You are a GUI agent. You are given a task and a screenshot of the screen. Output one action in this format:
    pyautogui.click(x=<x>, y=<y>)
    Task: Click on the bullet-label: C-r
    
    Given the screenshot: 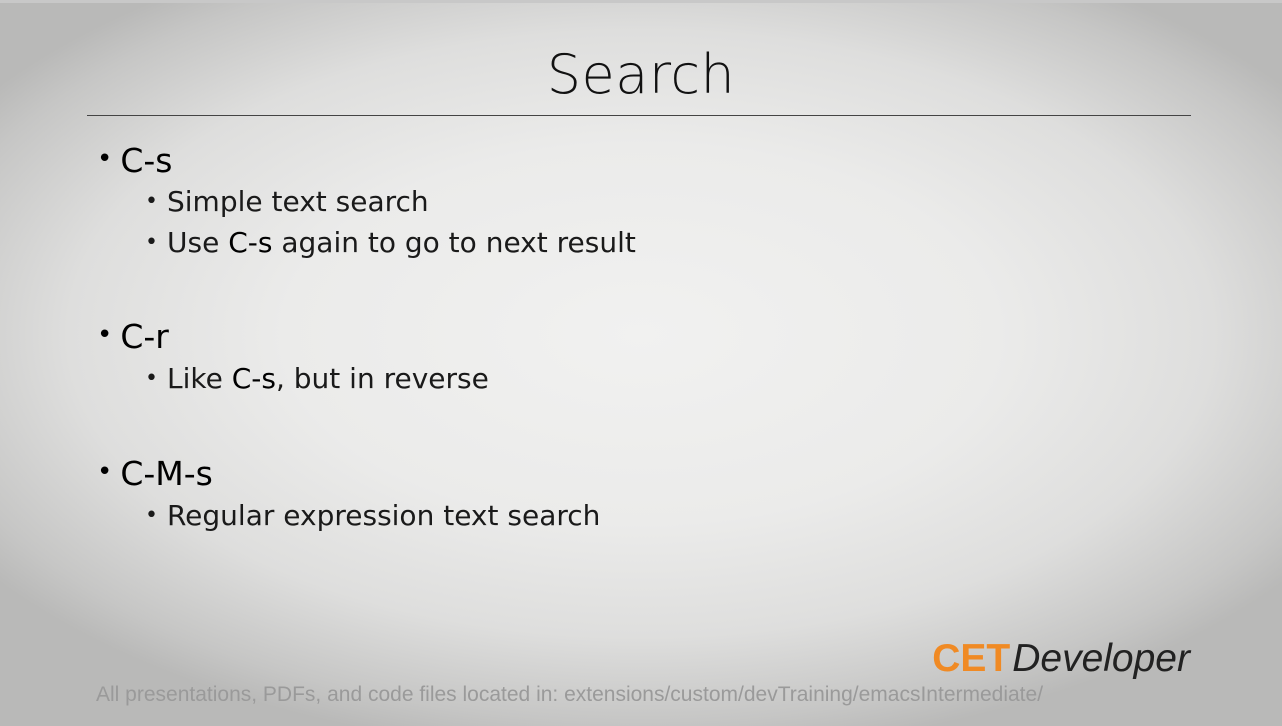 What is the action you would take?
    pyautogui.click(x=144, y=336)
    